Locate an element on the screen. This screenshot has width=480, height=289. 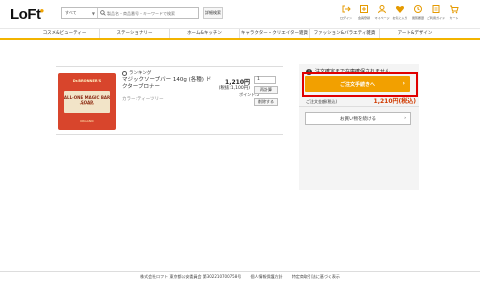
footer-divider is located at coordinates (240, 271).